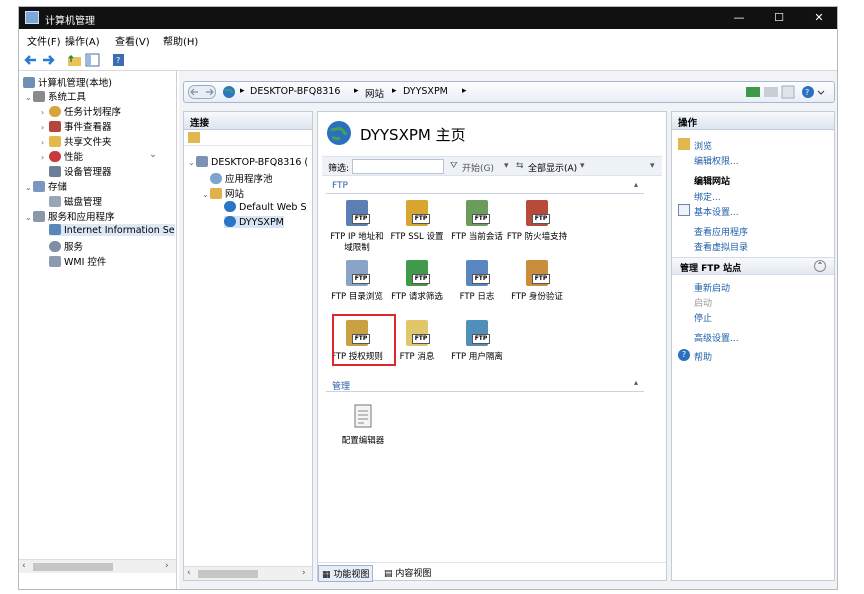  I want to click on address-toolbar-icons: ?, so click(786, 92).